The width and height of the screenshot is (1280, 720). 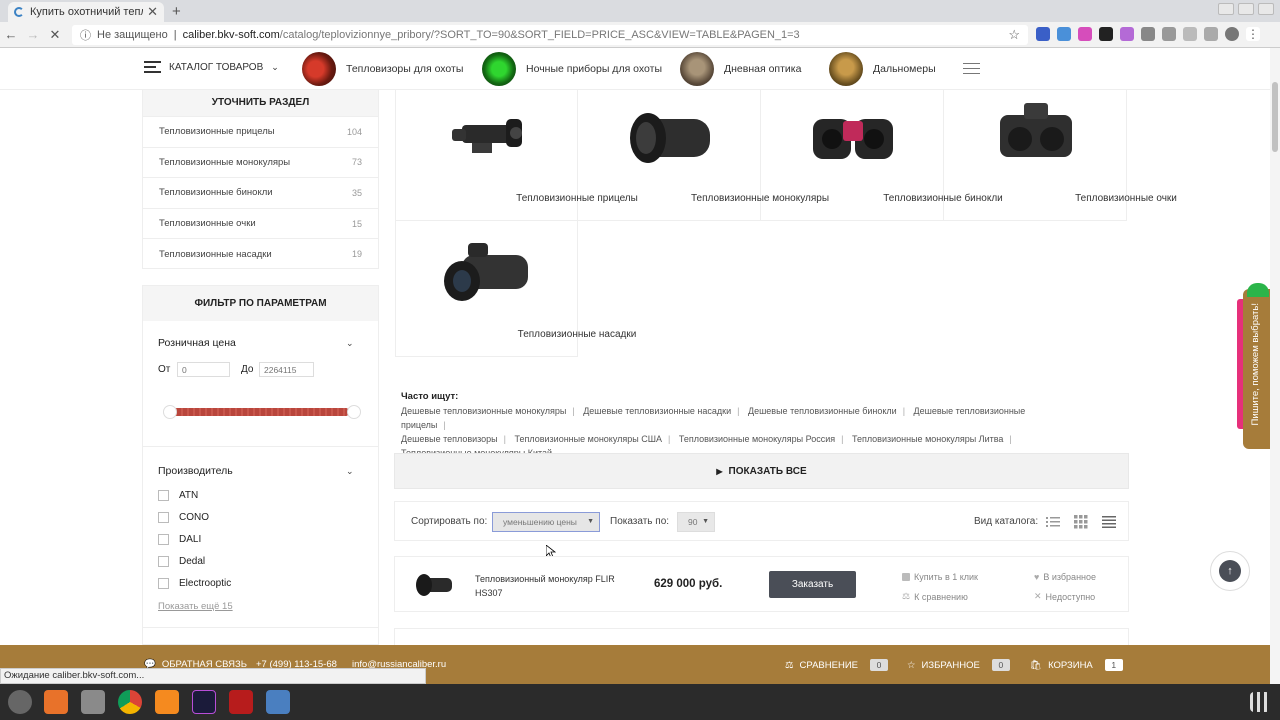 What do you see at coordinates (278, 702) in the screenshot?
I see `text-editor-icon` at bounding box center [278, 702].